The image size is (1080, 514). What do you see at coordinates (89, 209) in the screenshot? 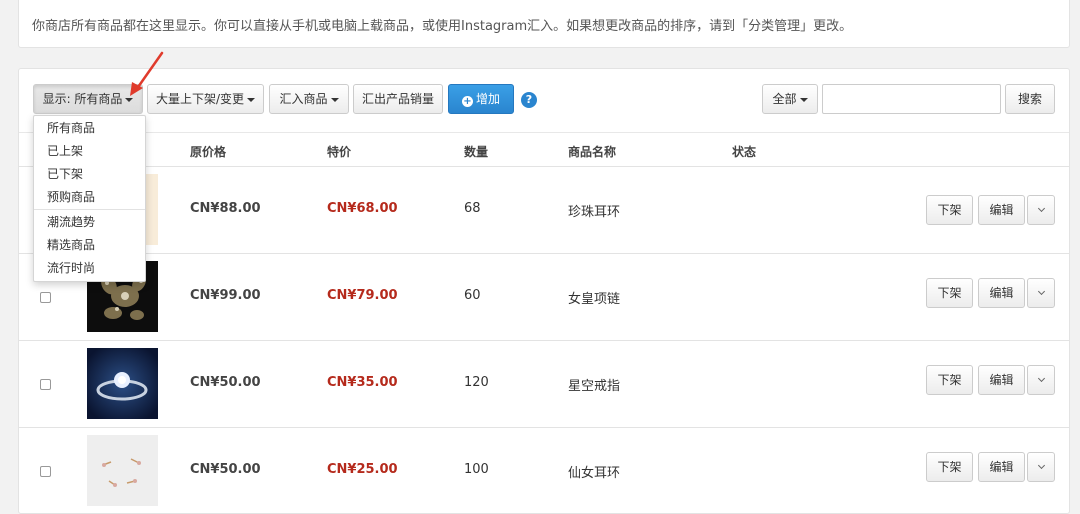
I see `dropdown-divider` at bounding box center [89, 209].